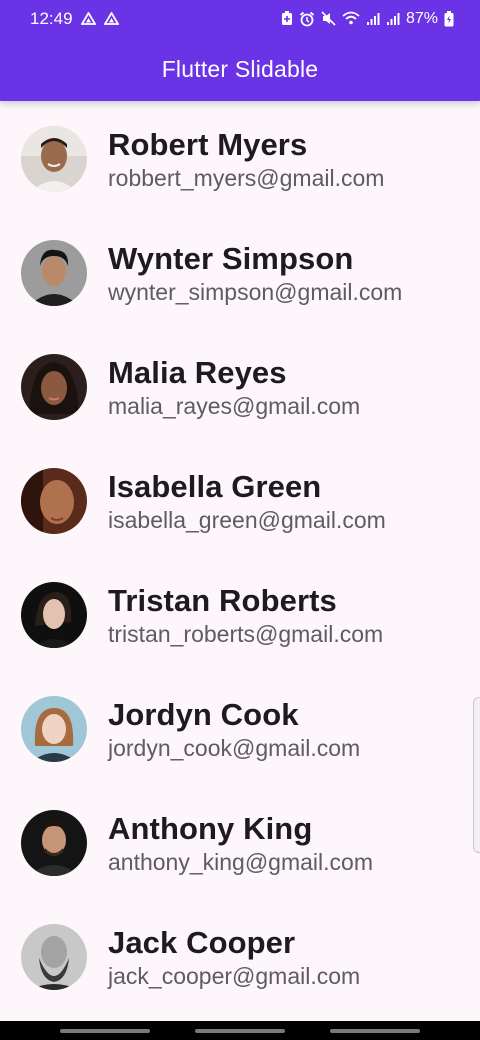 The height and width of the screenshot is (1040, 480). I want to click on nav-back-button, so click(375, 1031).